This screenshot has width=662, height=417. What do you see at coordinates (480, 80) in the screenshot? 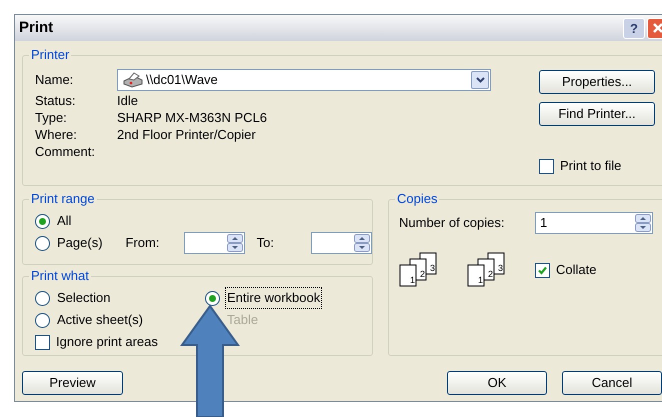
I see `chevron-down-icon` at bounding box center [480, 80].